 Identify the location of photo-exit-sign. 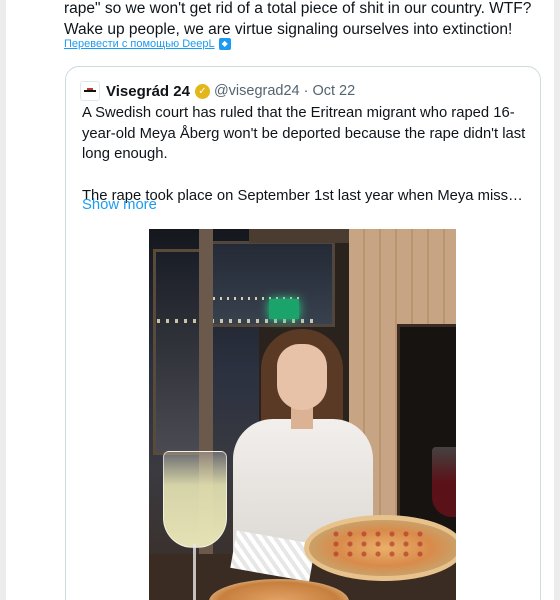
(284, 309).